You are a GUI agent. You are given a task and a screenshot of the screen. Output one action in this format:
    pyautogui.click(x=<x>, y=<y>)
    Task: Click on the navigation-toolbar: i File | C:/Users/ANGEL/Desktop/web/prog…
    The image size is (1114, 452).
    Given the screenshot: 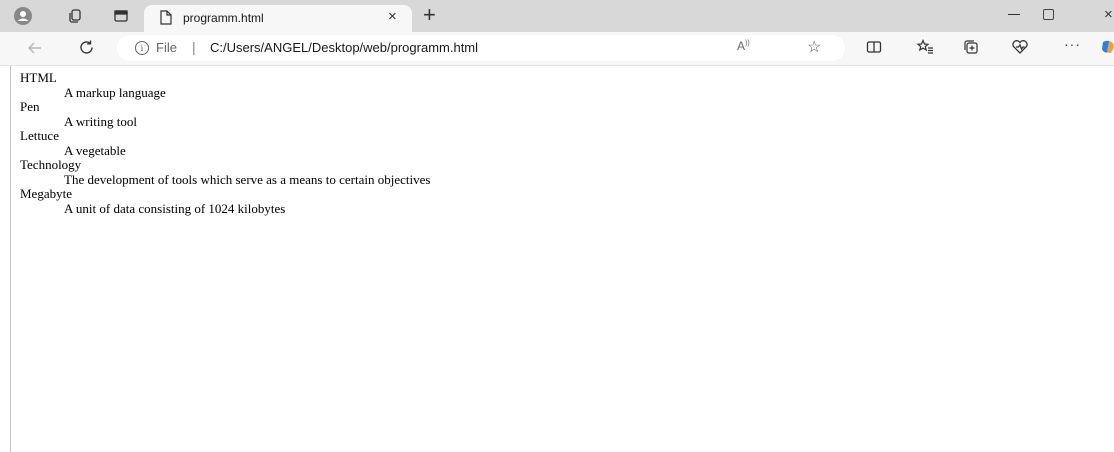 What is the action you would take?
    pyautogui.click(x=557, y=49)
    